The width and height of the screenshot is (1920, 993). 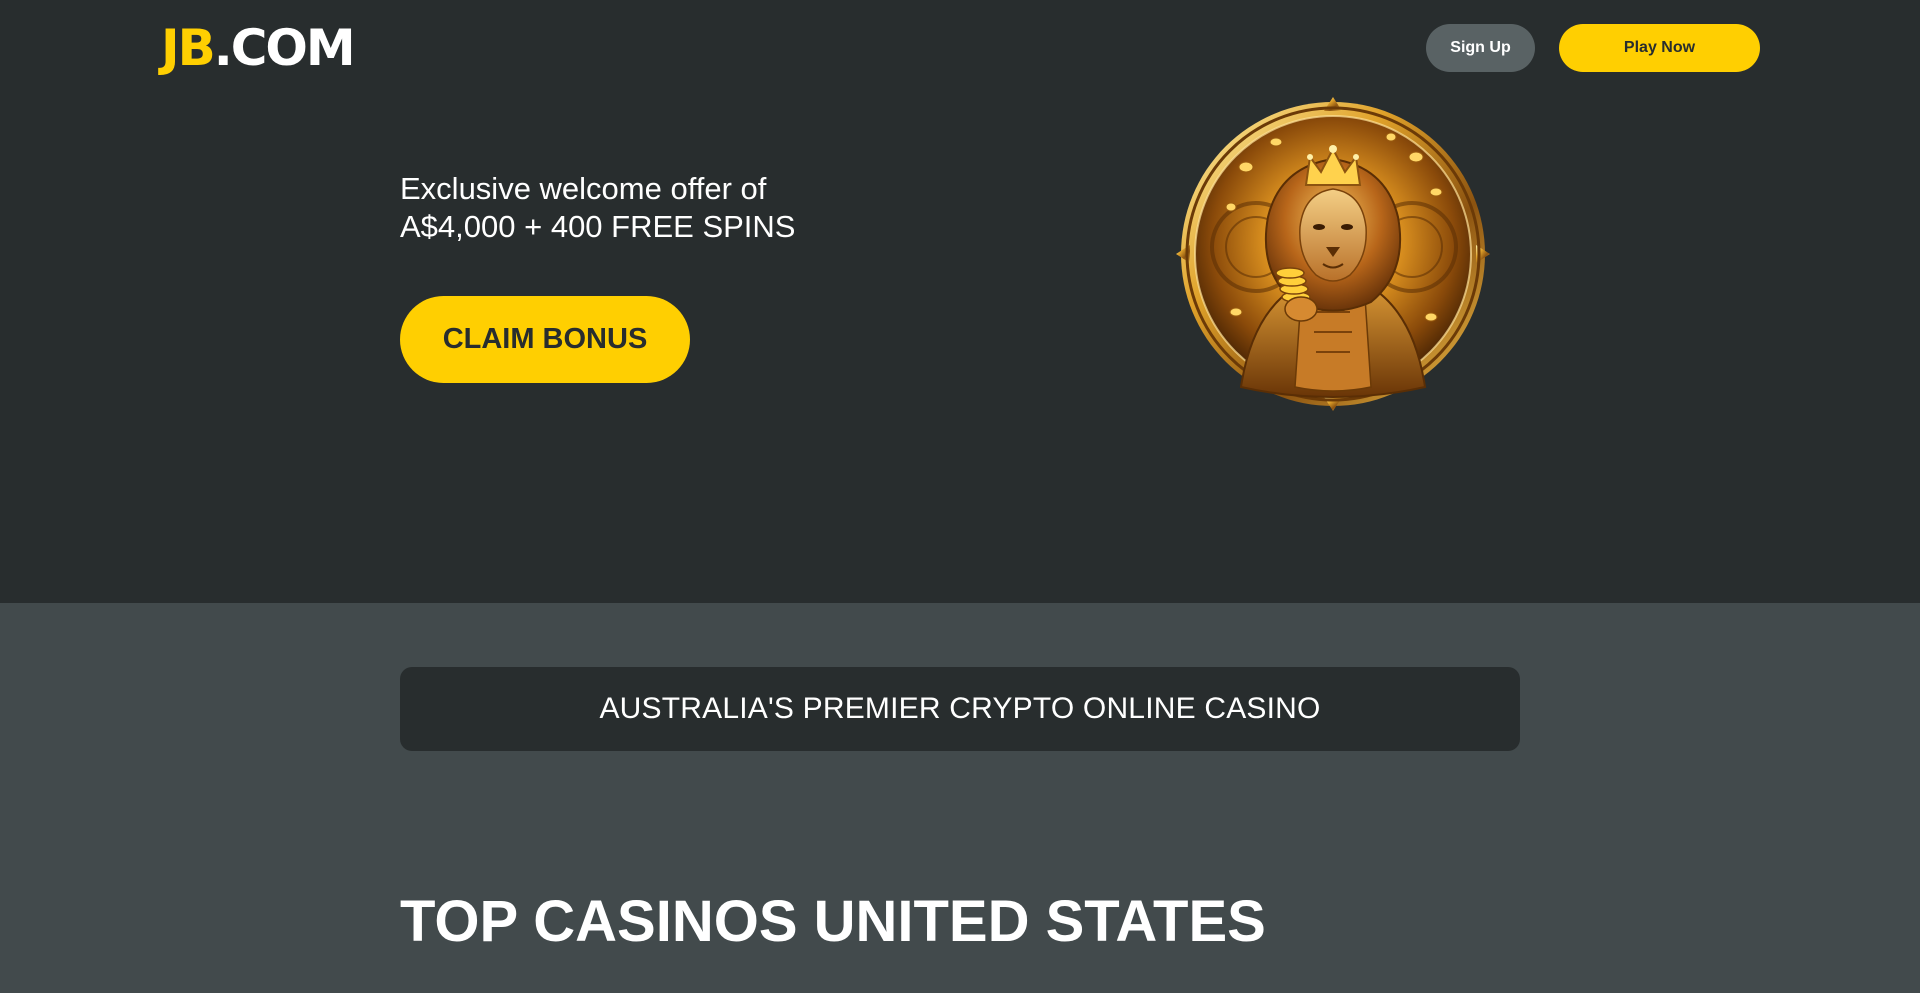 I want to click on tagline-text: AUSTRALIA'S PREMIER CRYPTO ONLINE CASINO, so click(x=960, y=708).